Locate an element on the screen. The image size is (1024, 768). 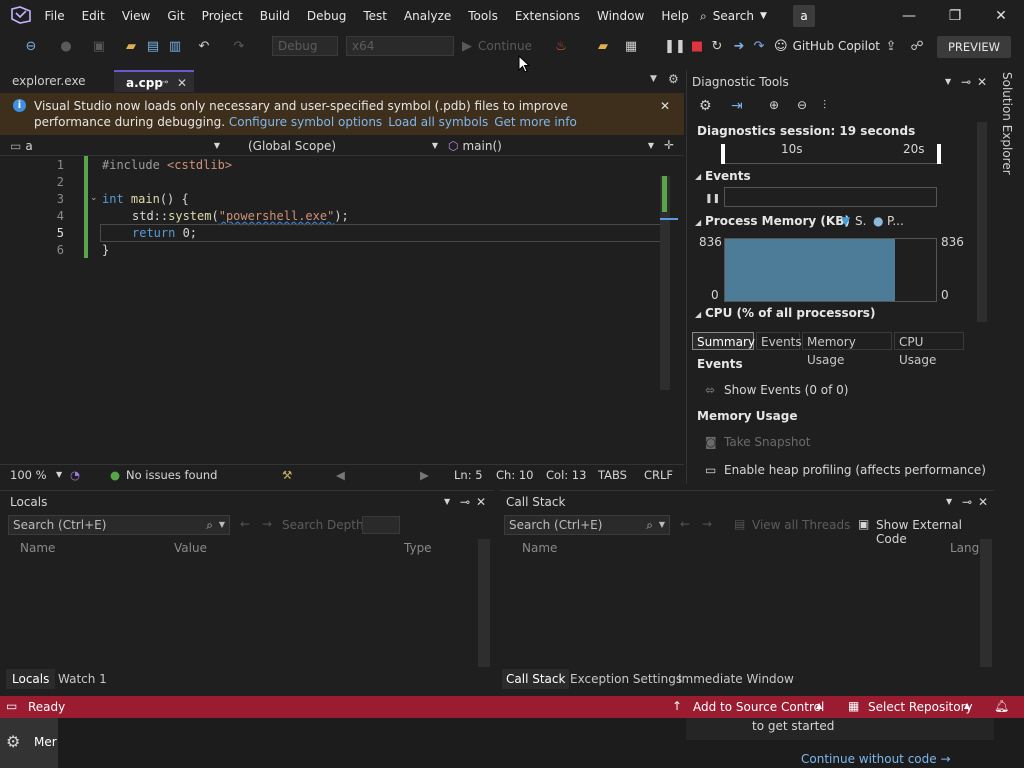
member-dropdown: ⬡ main() ▼ is located at coordinates (553, 146).